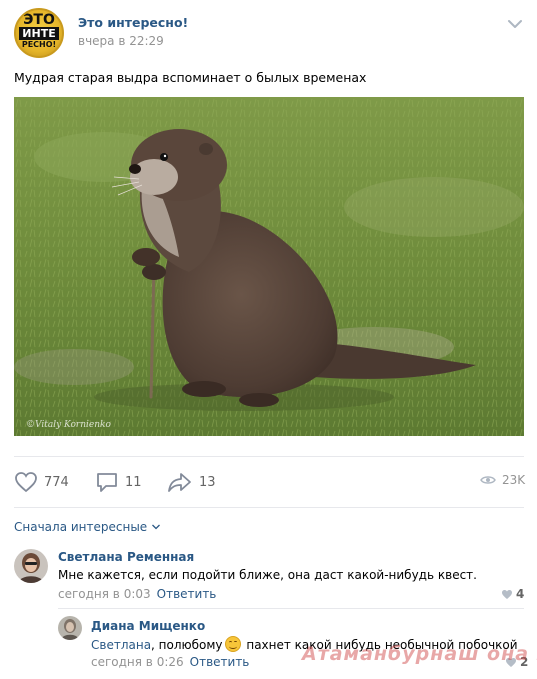  I want to click on comment-like-button: 4, so click(512, 594).